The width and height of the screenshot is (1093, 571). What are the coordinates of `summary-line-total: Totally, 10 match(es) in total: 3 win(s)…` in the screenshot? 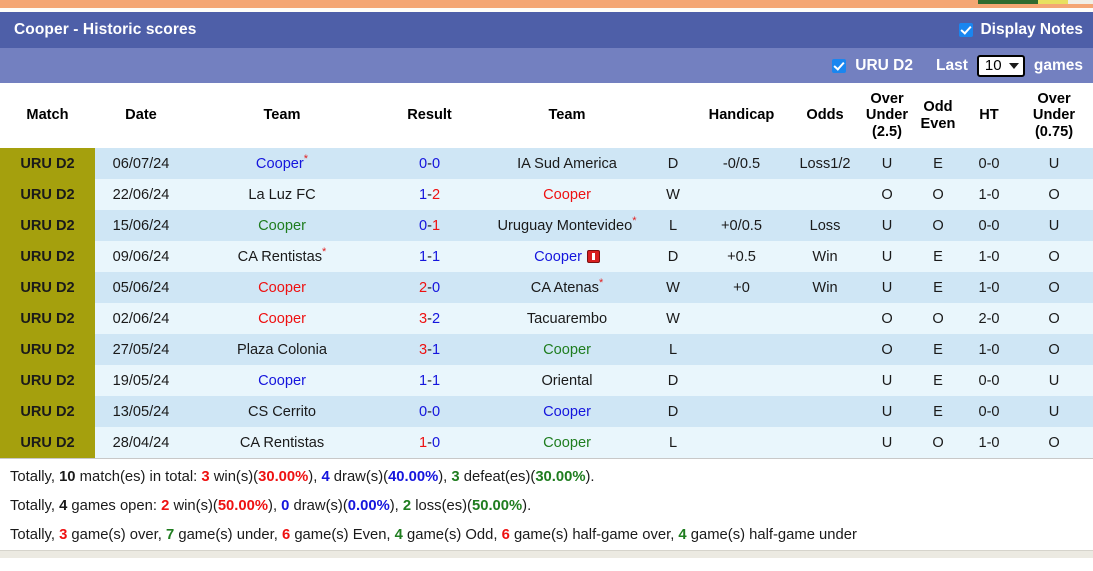 It's located at (546, 477).